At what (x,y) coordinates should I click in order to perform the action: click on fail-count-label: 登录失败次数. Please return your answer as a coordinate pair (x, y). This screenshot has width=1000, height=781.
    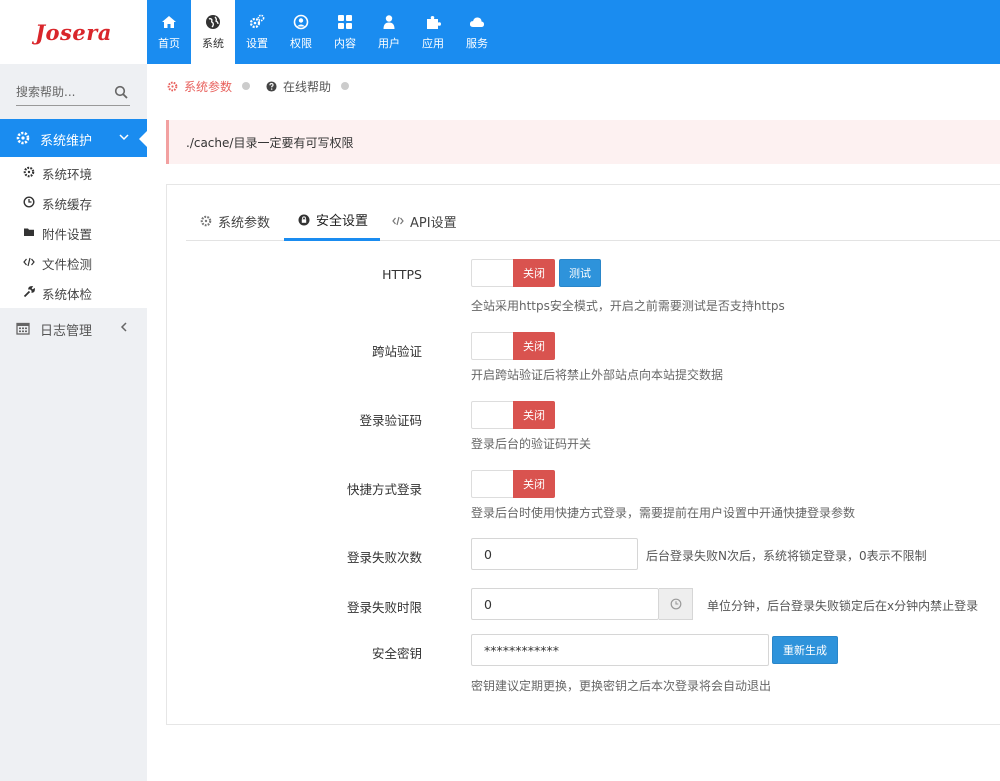
    Looking at the image, I should click on (384, 557).